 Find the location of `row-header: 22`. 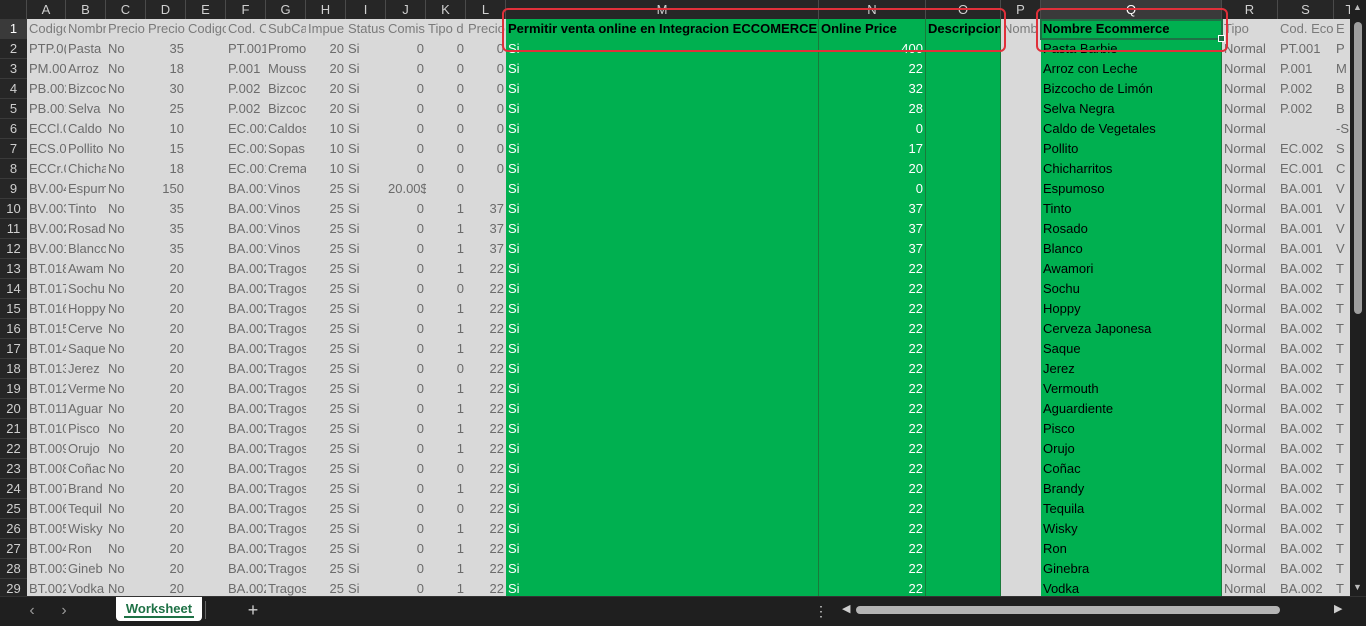

row-header: 22 is located at coordinates (13, 449).